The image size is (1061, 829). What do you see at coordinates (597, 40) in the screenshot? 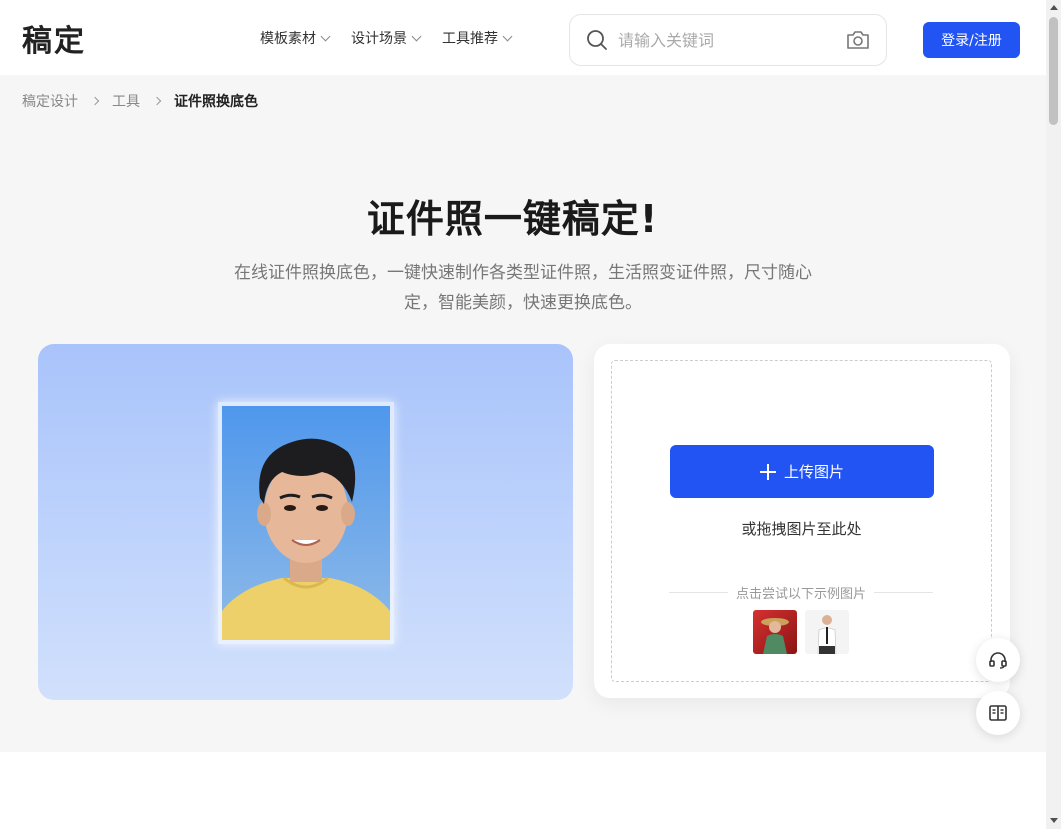
I see `search-icon` at bounding box center [597, 40].